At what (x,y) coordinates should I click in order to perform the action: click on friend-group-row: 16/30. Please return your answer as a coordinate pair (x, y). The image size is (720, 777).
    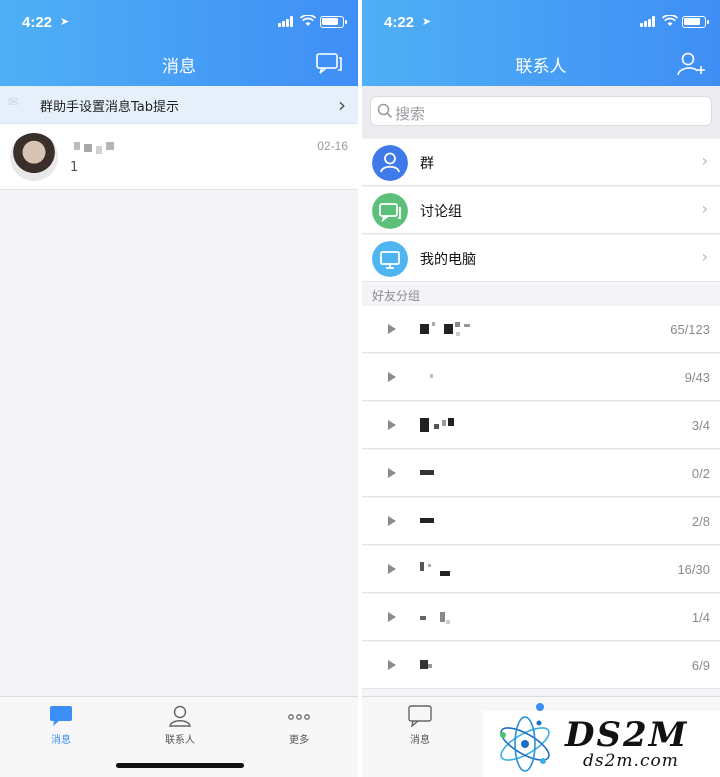
    Looking at the image, I should click on (541, 569).